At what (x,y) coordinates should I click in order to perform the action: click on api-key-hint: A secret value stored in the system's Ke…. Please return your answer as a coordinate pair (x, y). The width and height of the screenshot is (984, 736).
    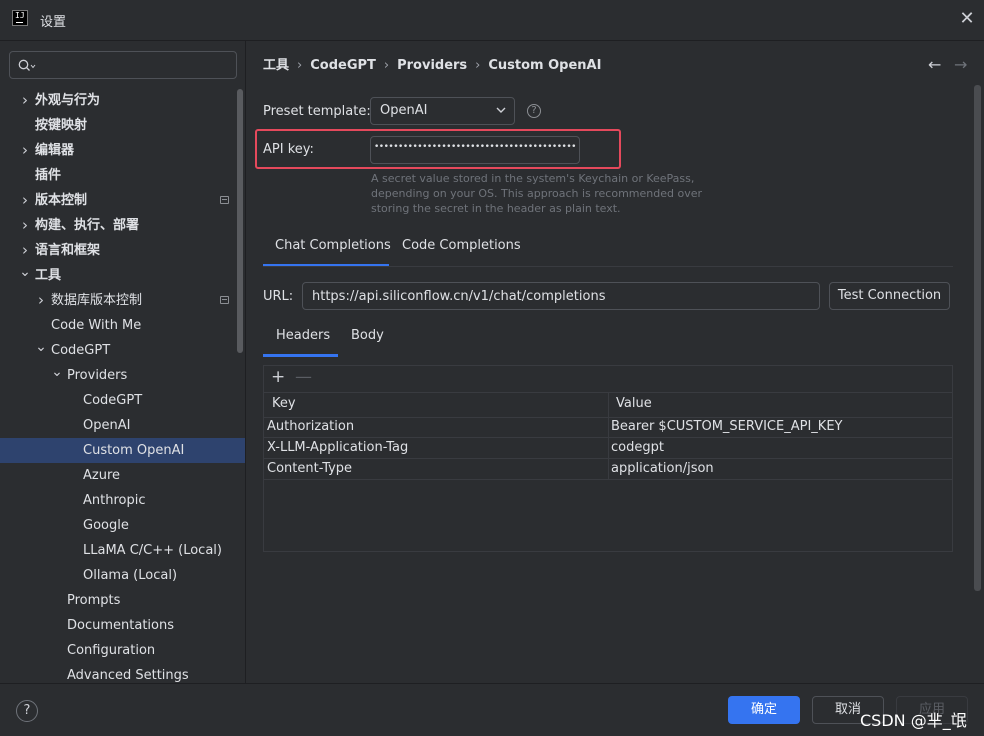
    Looking at the image, I should click on (537, 193).